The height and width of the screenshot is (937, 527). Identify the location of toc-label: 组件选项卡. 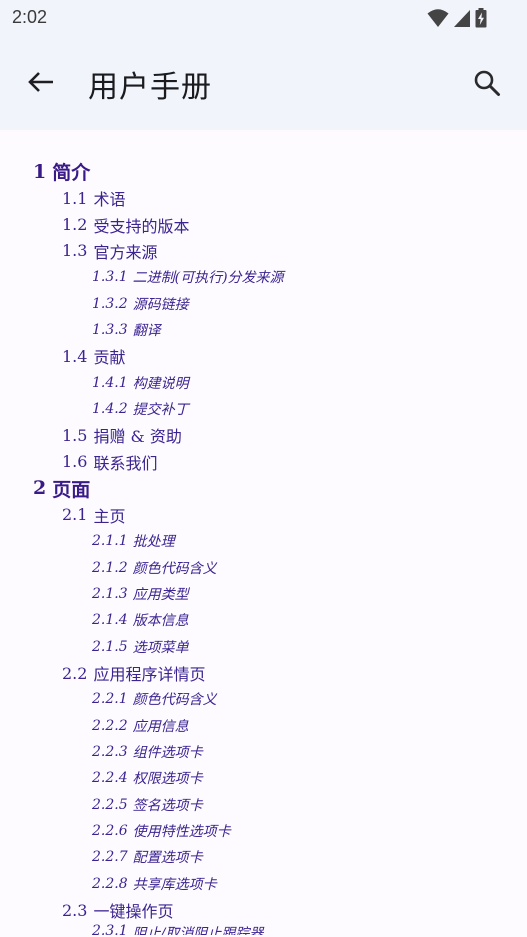
(167, 753).